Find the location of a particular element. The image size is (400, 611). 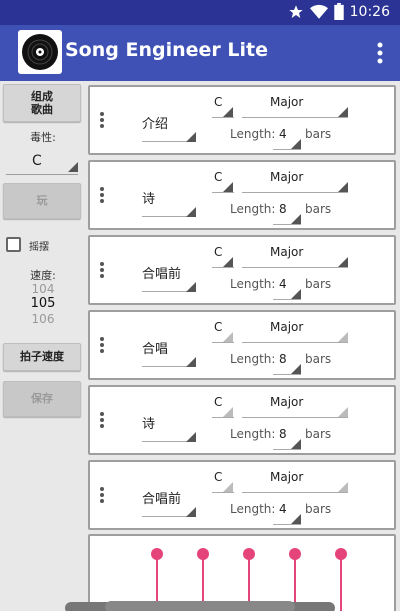

tap-tempo-button: 拍子速度 is located at coordinates (42, 357).